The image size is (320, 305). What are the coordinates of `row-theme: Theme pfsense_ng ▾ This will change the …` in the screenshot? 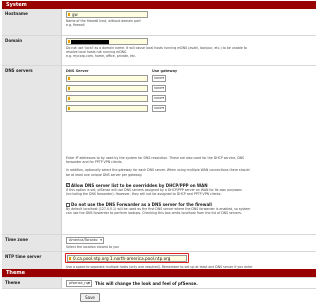 It's located at (159, 283).